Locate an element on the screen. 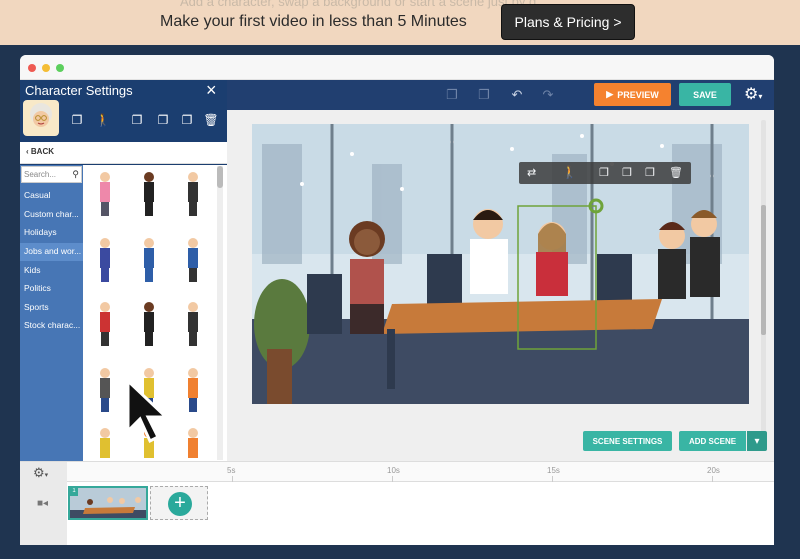 The height and width of the screenshot is (559, 800). tick-label: 20s is located at coordinates (713, 470).